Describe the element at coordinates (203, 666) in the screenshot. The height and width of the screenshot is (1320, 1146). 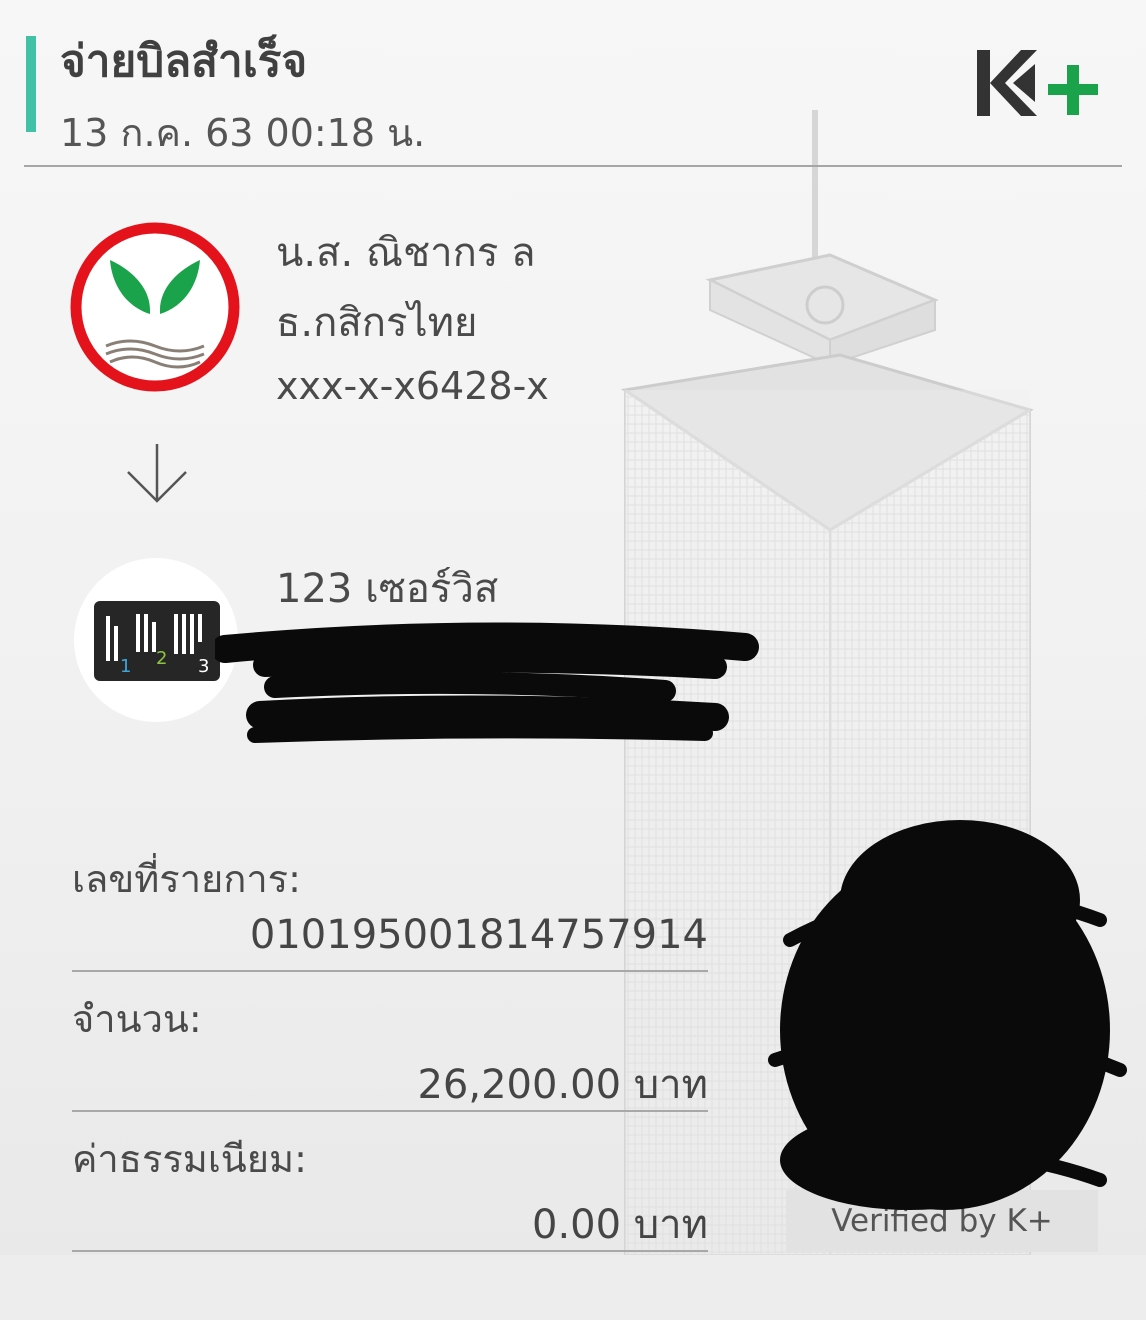
I see `svg-text: 3` at that location.